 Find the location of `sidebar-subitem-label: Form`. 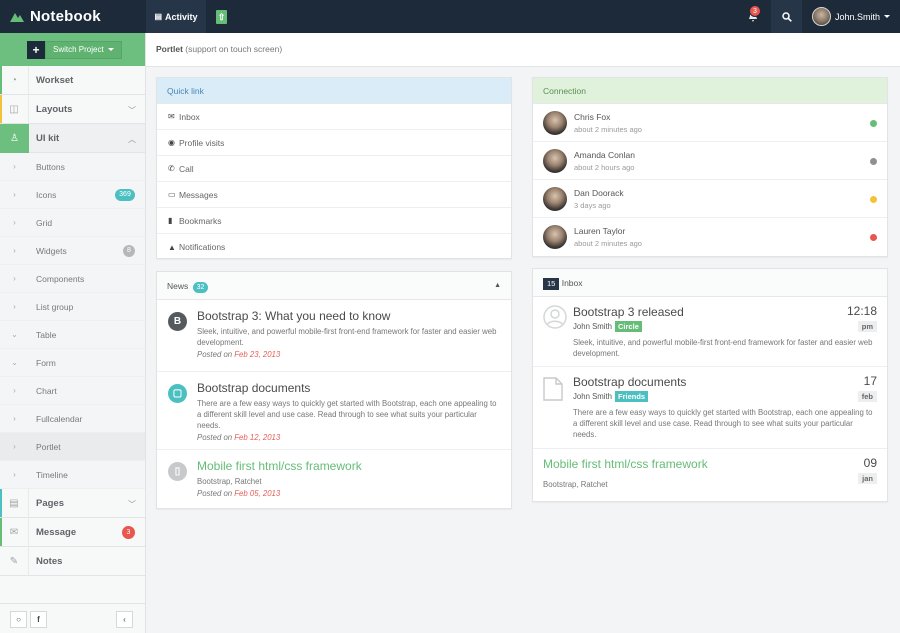

sidebar-subitem-label: Form is located at coordinates (46, 362).